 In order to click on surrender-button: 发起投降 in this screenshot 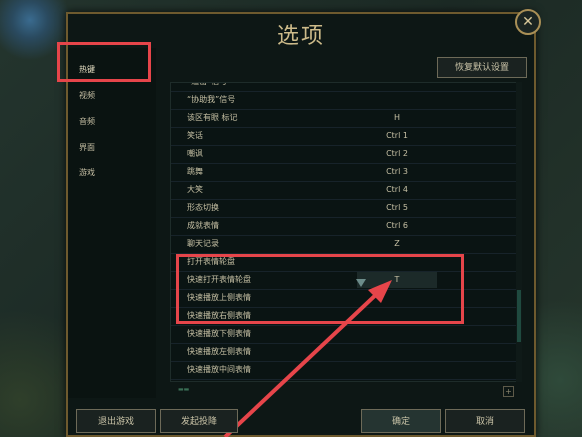, I will do `click(199, 421)`.